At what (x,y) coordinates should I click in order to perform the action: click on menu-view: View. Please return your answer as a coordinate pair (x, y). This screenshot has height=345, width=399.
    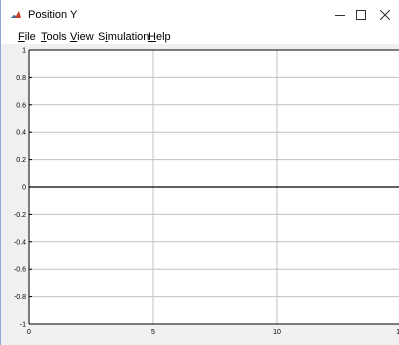
    Looking at the image, I should click on (82, 37).